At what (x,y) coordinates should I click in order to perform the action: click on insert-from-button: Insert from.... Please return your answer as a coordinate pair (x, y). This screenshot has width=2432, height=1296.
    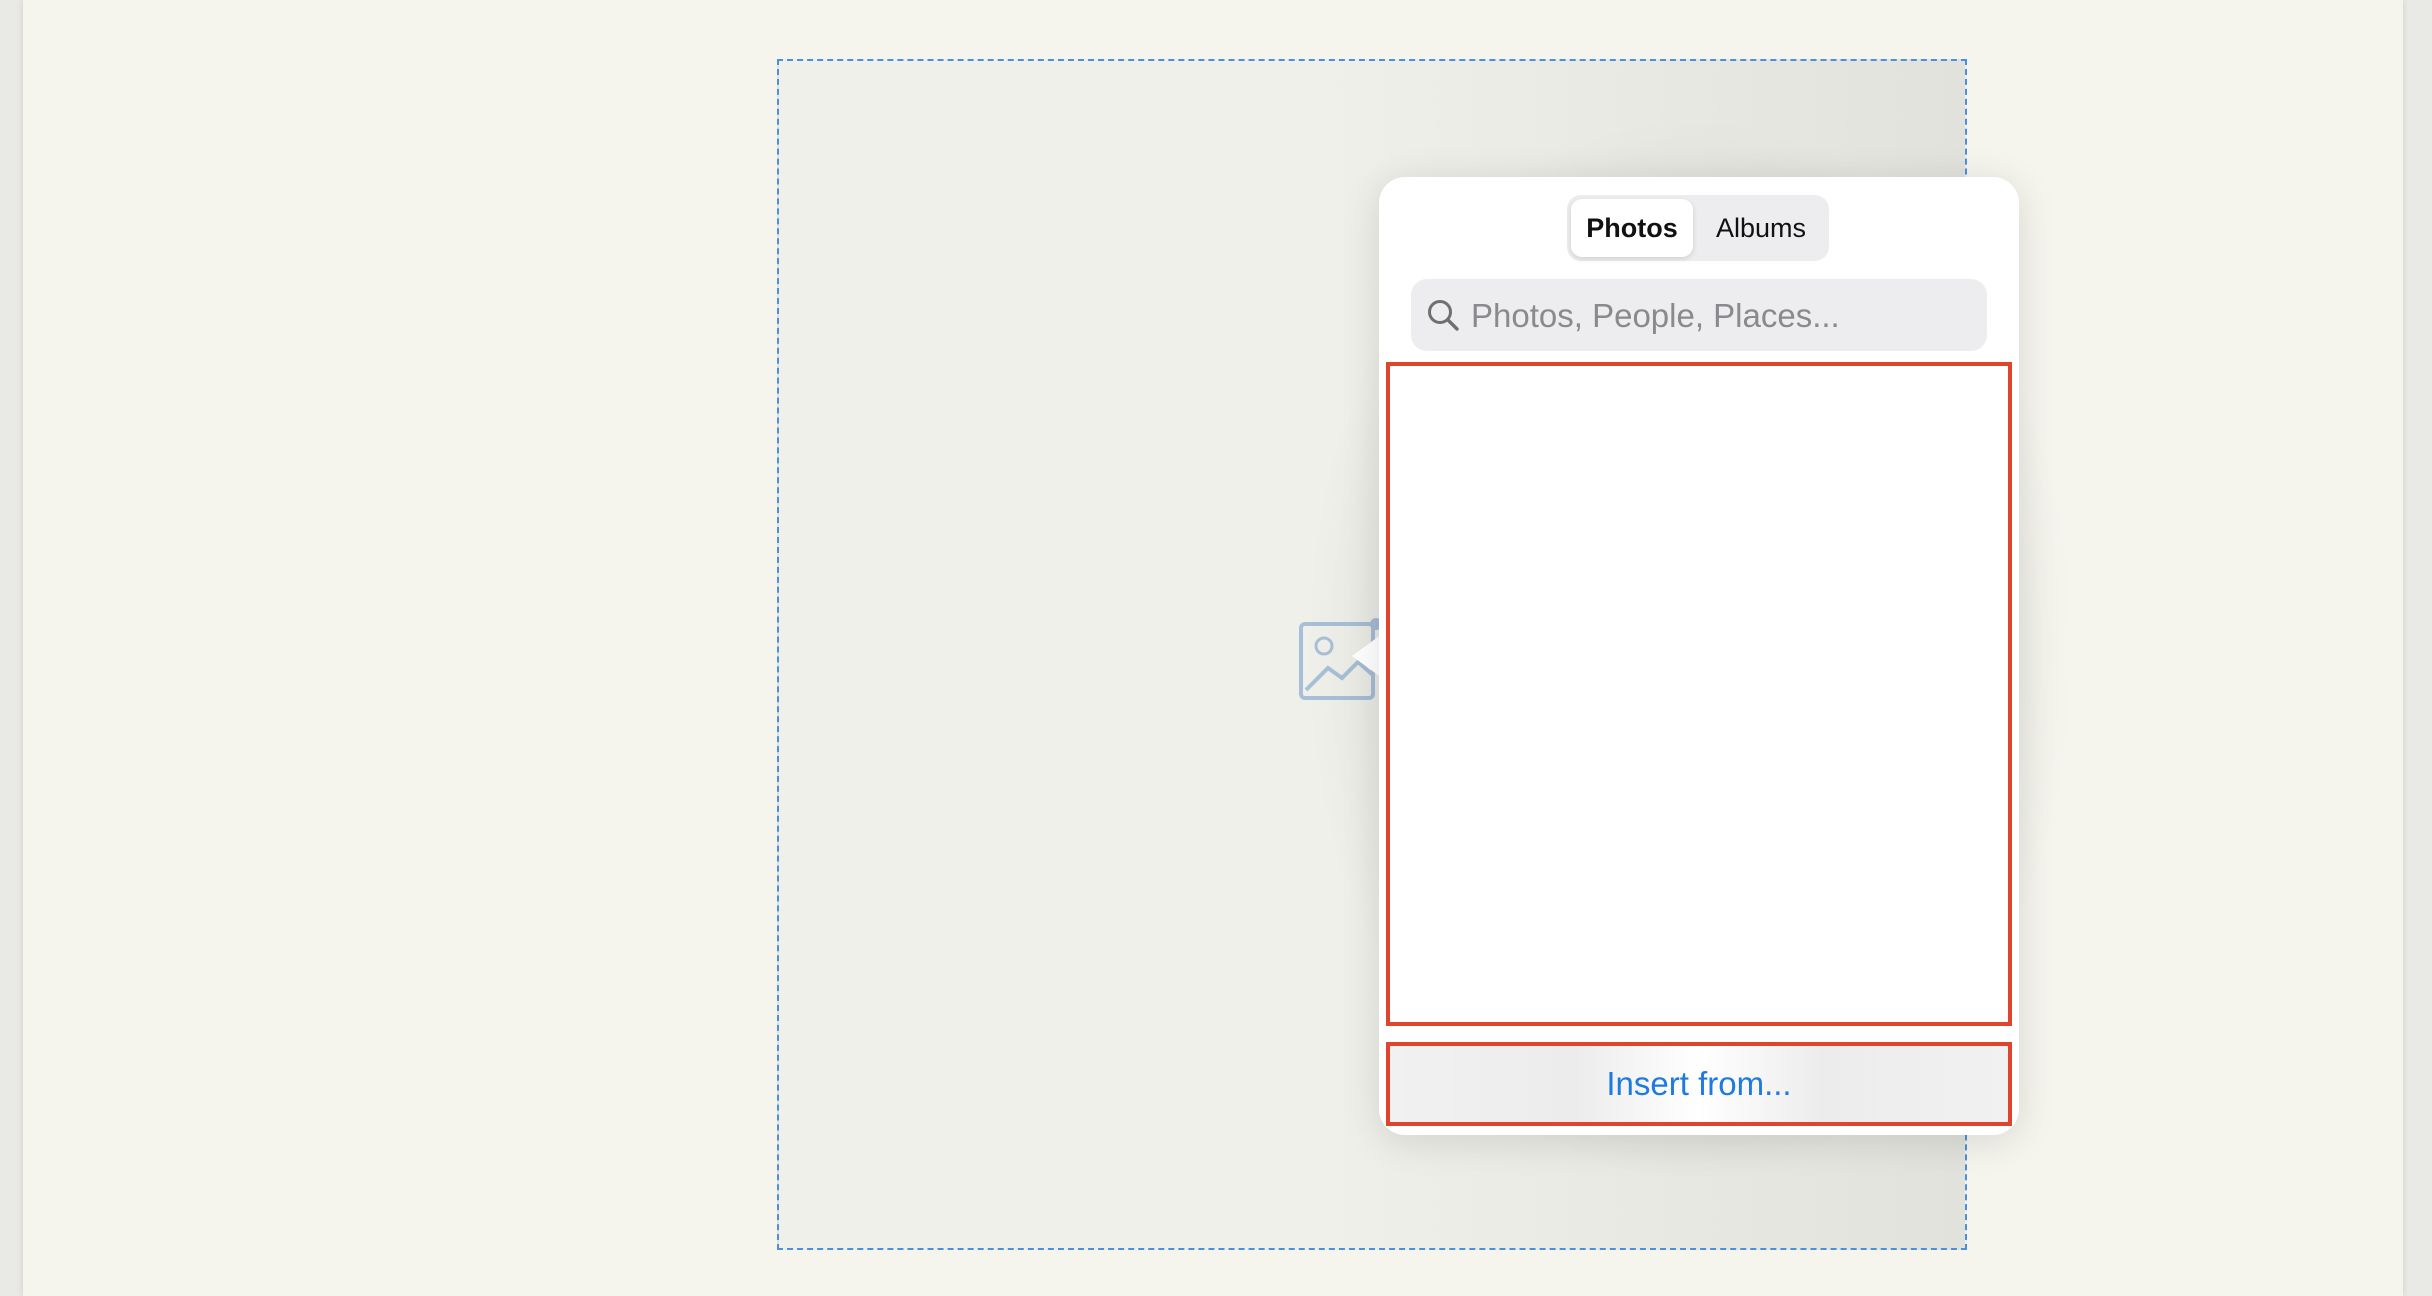
    Looking at the image, I should click on (1699, 1084).